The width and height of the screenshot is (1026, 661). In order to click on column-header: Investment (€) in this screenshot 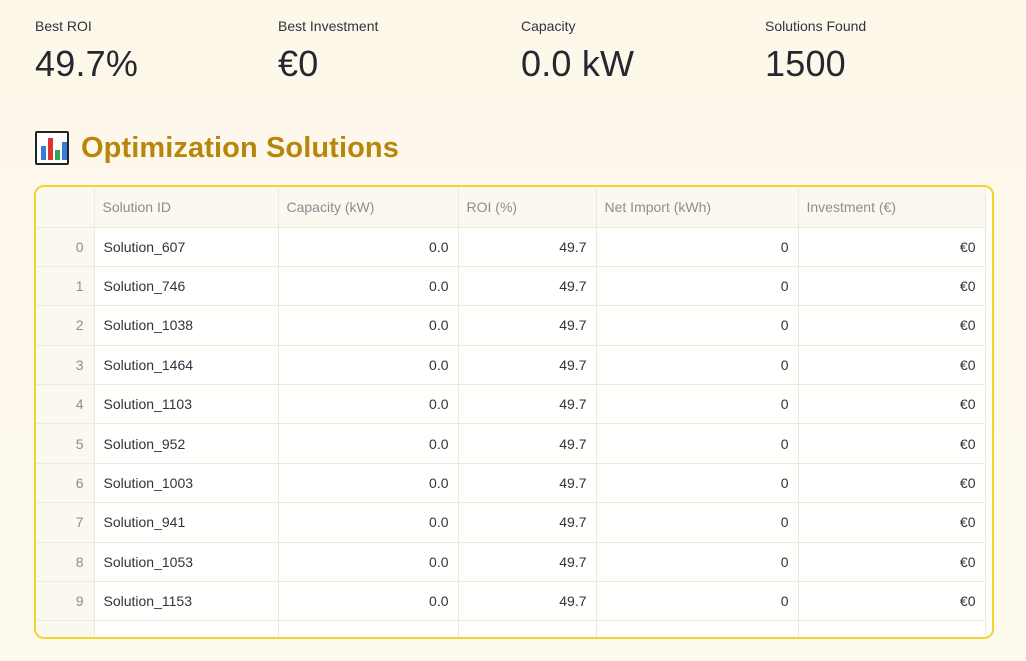, I will do `click(892, 207)`.